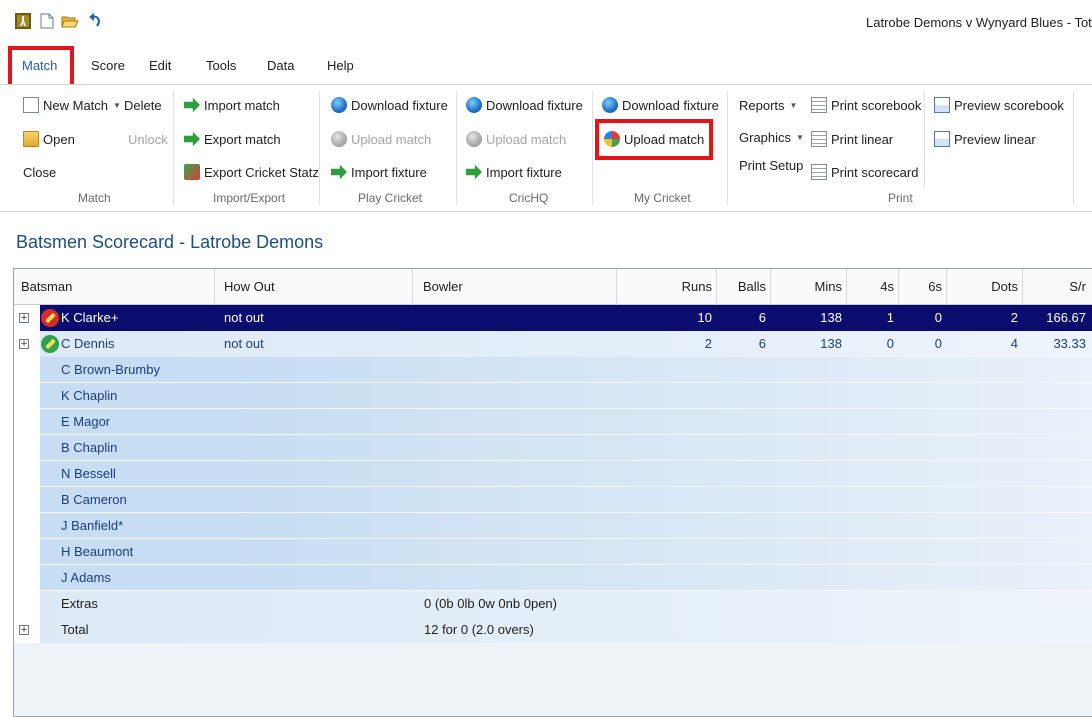 The height and width of the screenshot is (717, 1092). Describe the element at coordinates (682, 287) in the screenshot. I see `col-runs: Runs` at that location.